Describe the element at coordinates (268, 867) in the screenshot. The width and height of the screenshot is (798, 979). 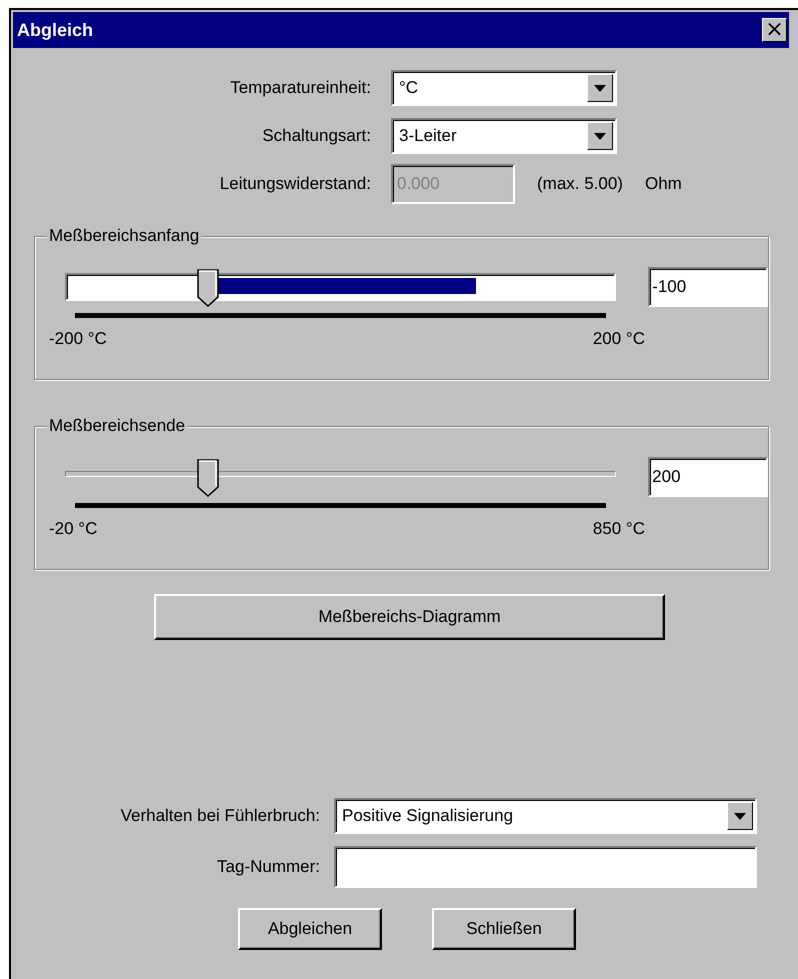
I see `field-label: Tag-Nummer:` at that location.